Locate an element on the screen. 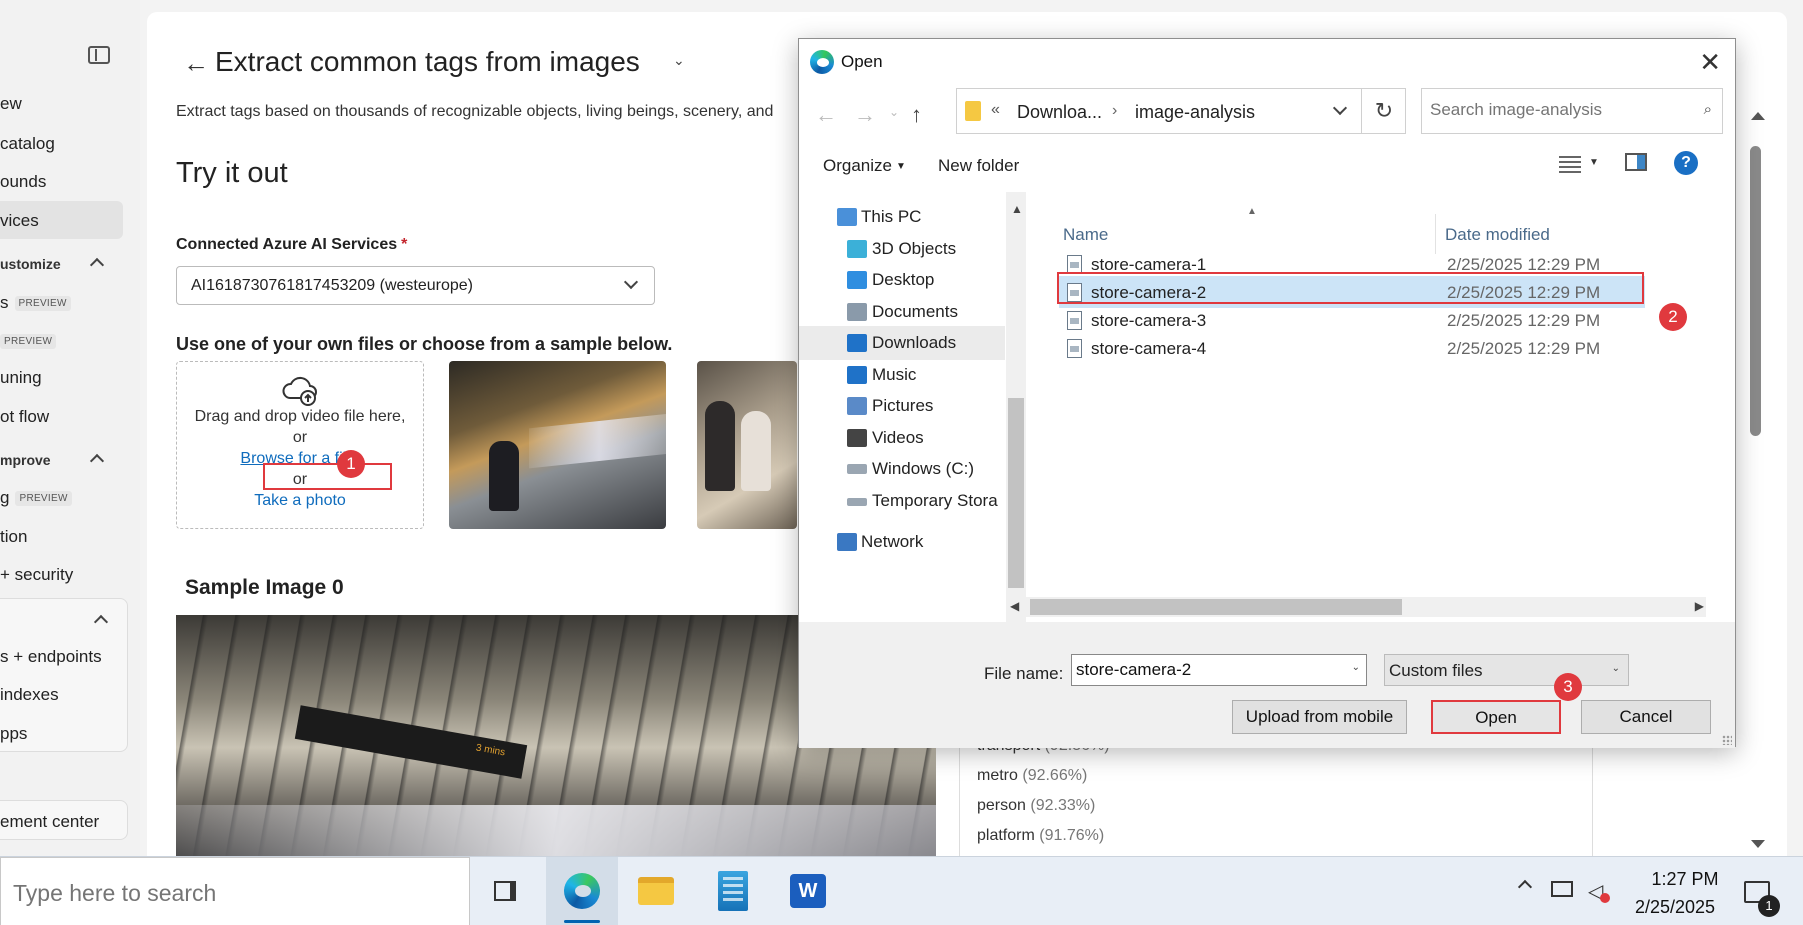  nav-item-music: Music is located at coordinates (901, 375).